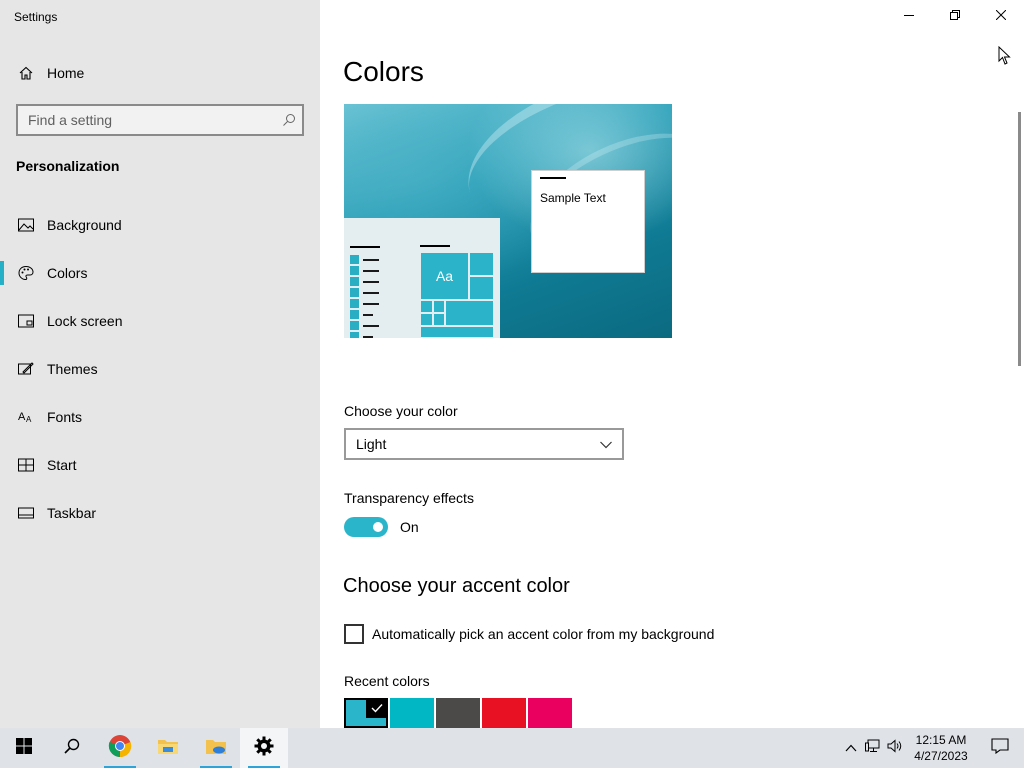 The height and width of the screenshot is (768, 1024). Describe the element at coordinates (456, 586) in the screenshot. I see `accent-heading: Choose your accent color` at that location.